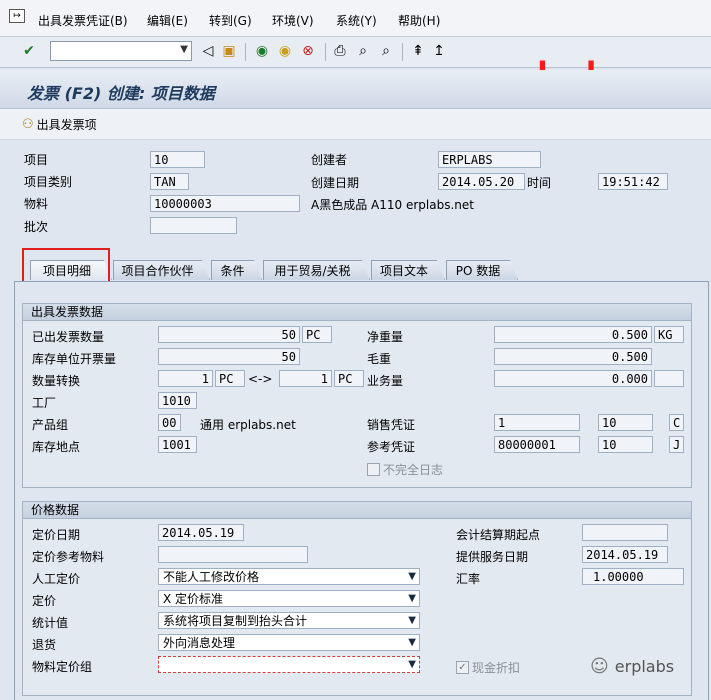  I want to click on stock-qty-label: 库存单位开票量, so click(74, 359).